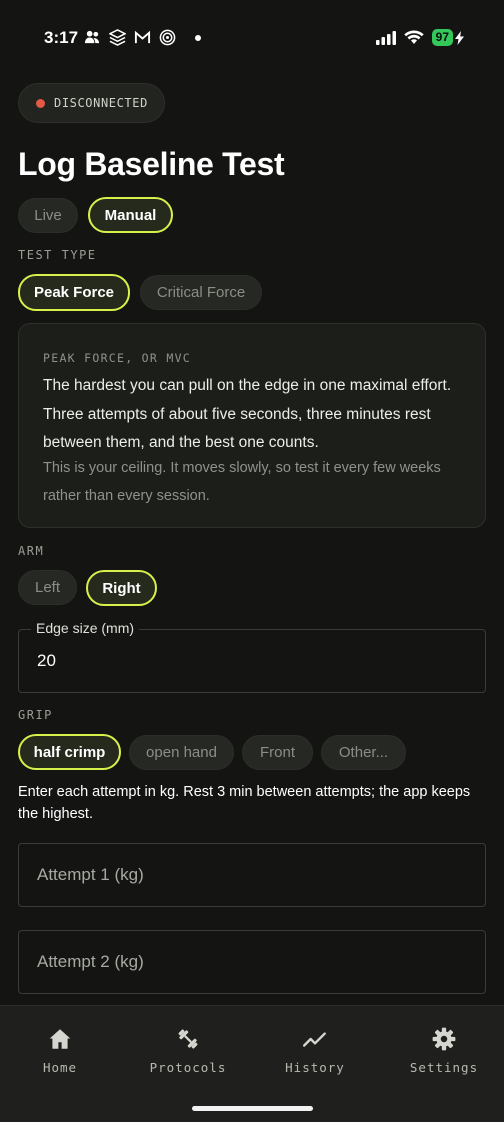 This screenshot has width=504, height=1122. I want to click on nav-tab-settings: Settings, so click(442, 1053).